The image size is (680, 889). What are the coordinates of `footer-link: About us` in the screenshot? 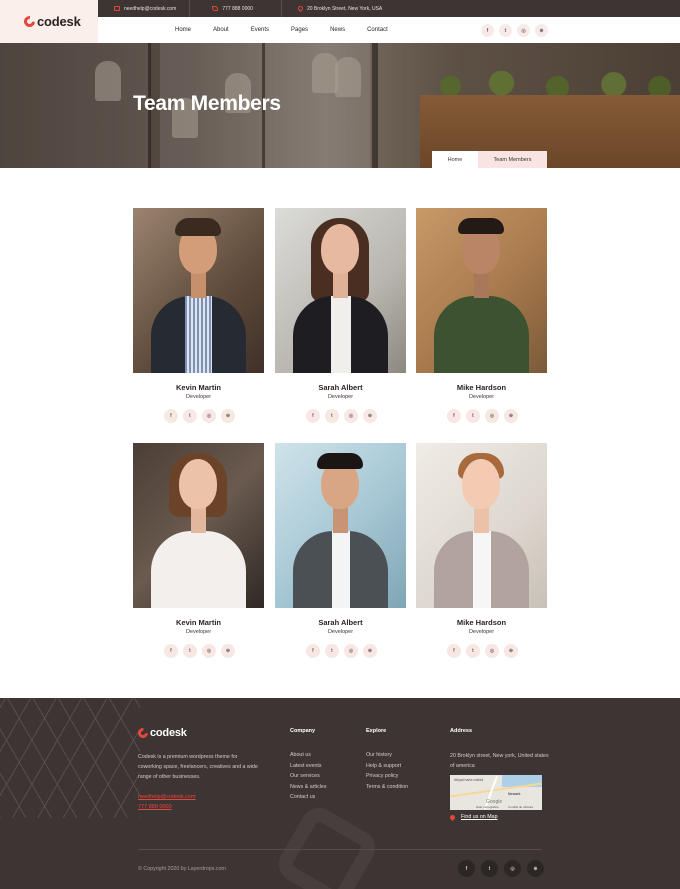 It's located at (308, 755).